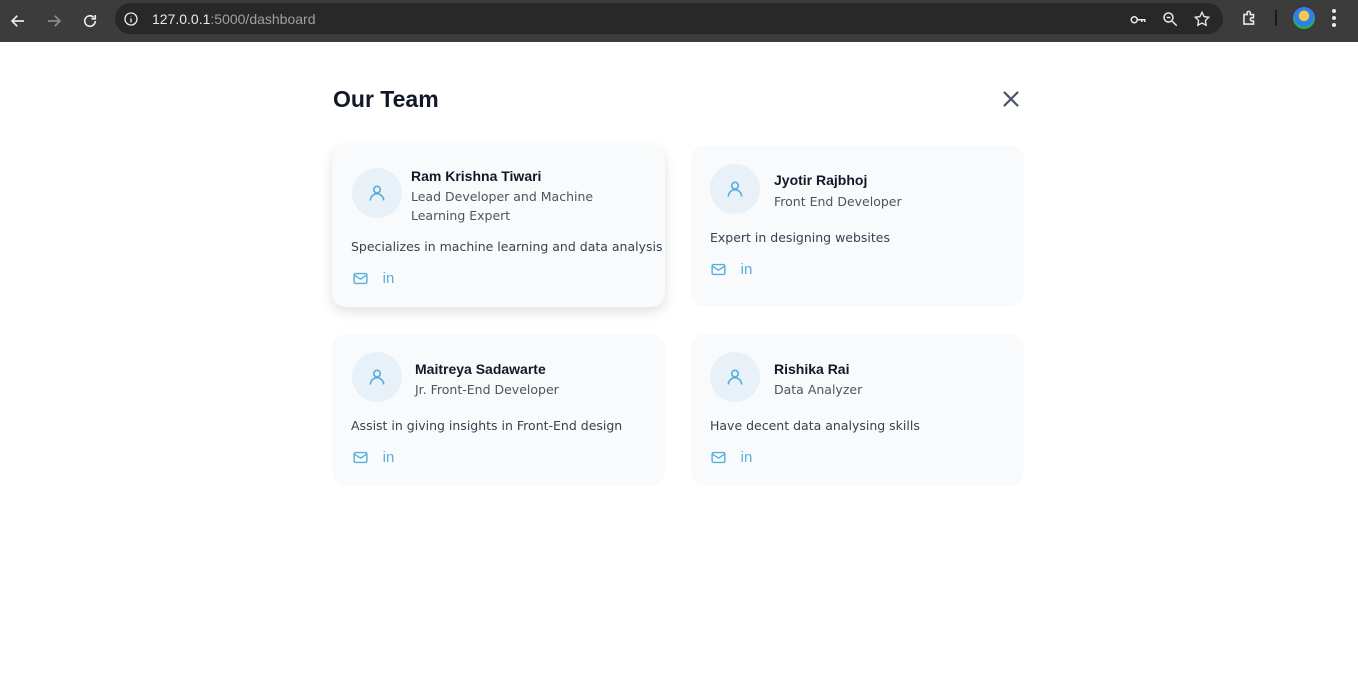 The width and height of the screenshot is (1358, 677). What do you see at coordinates (800, 237) in the screenshot?
I see `member-description: Expert in designing websites` at bounding box center [800, 237].